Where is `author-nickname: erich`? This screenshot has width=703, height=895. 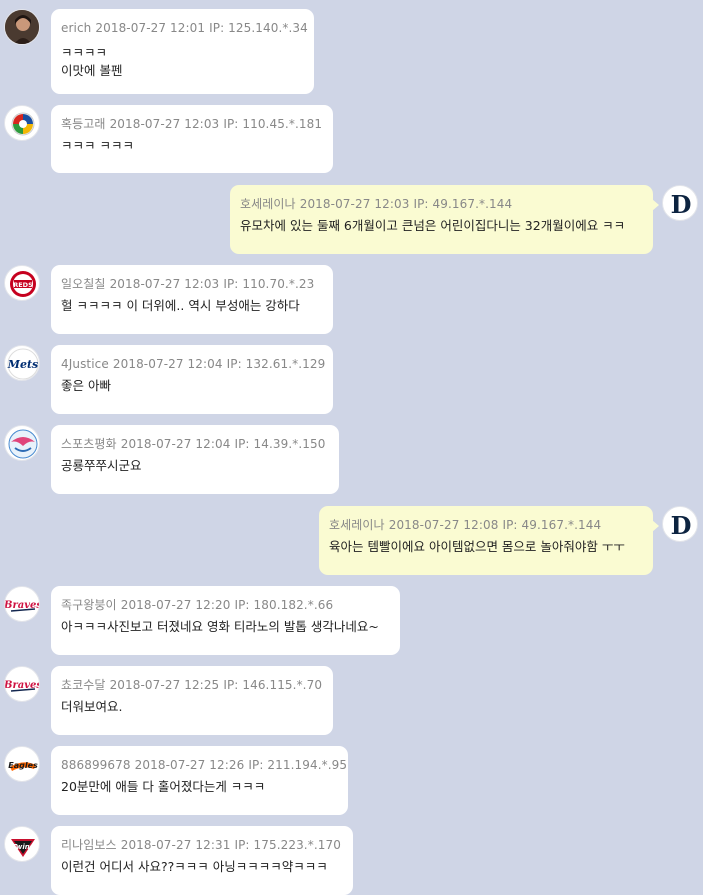 author-nickname: erich is located at coordinates (76, 28).